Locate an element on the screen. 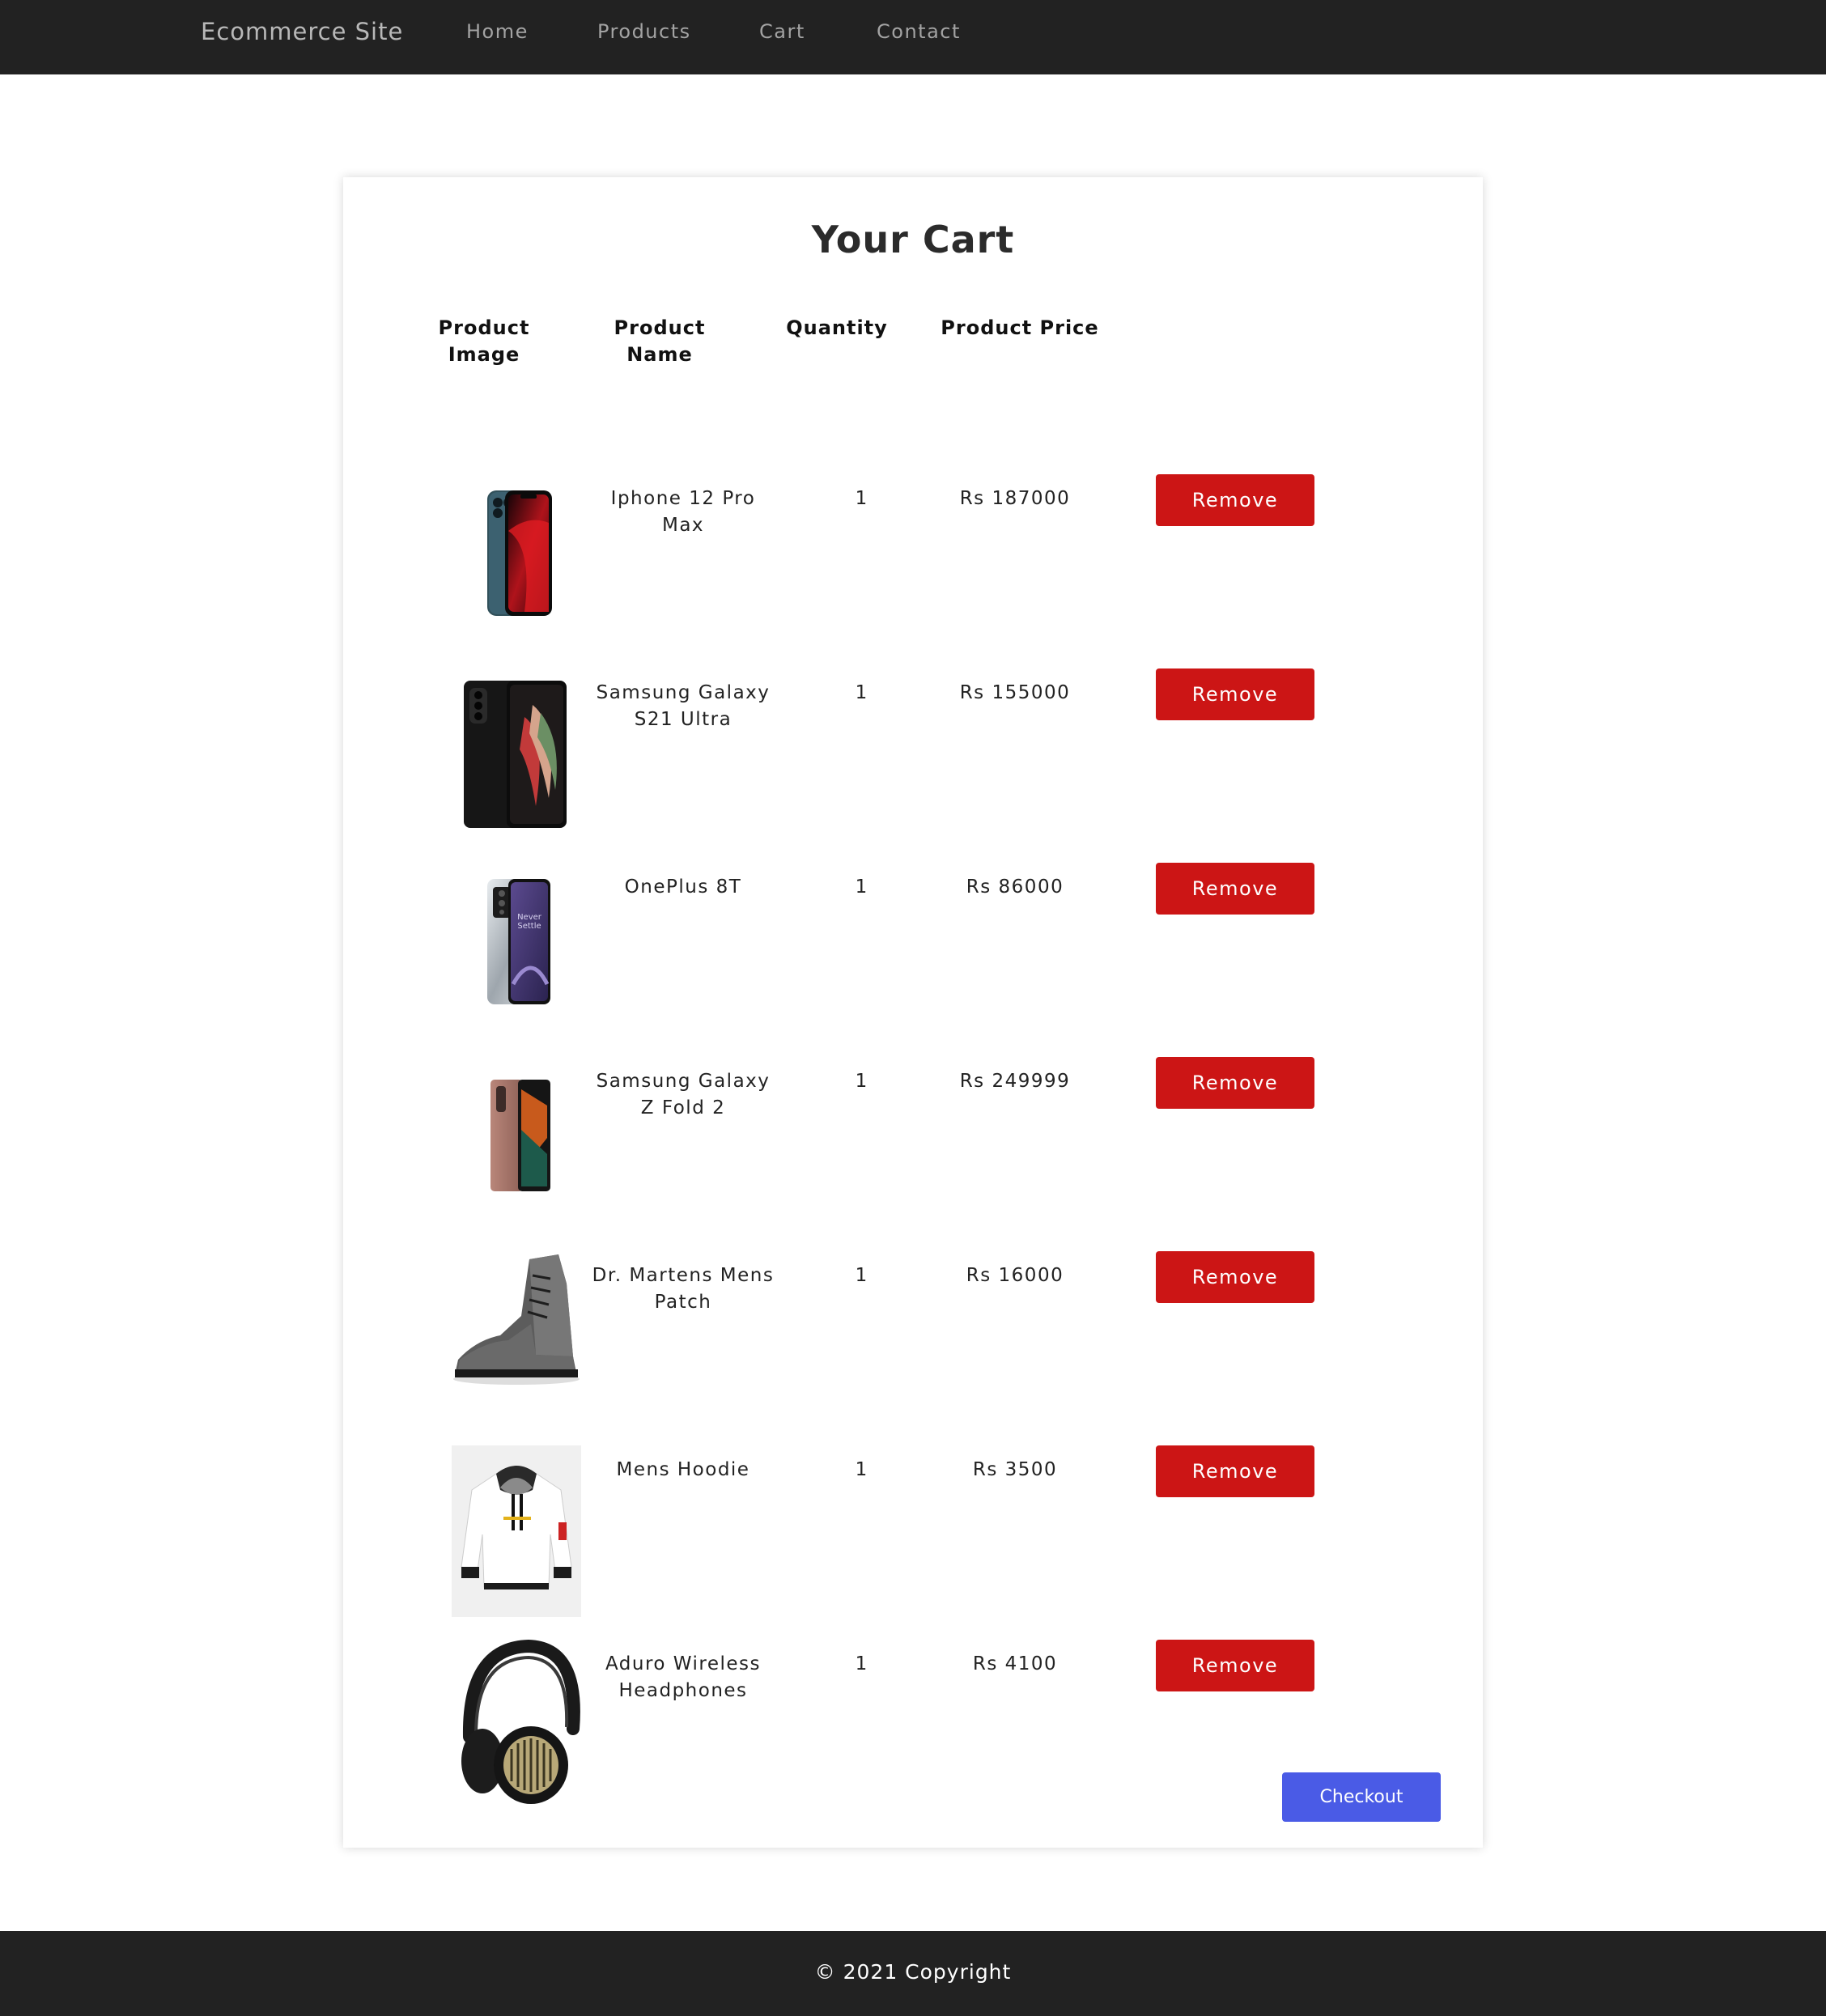 The image size is (1826, 2016). nav-link-contact: Contact is located at coordinates (919, 31).